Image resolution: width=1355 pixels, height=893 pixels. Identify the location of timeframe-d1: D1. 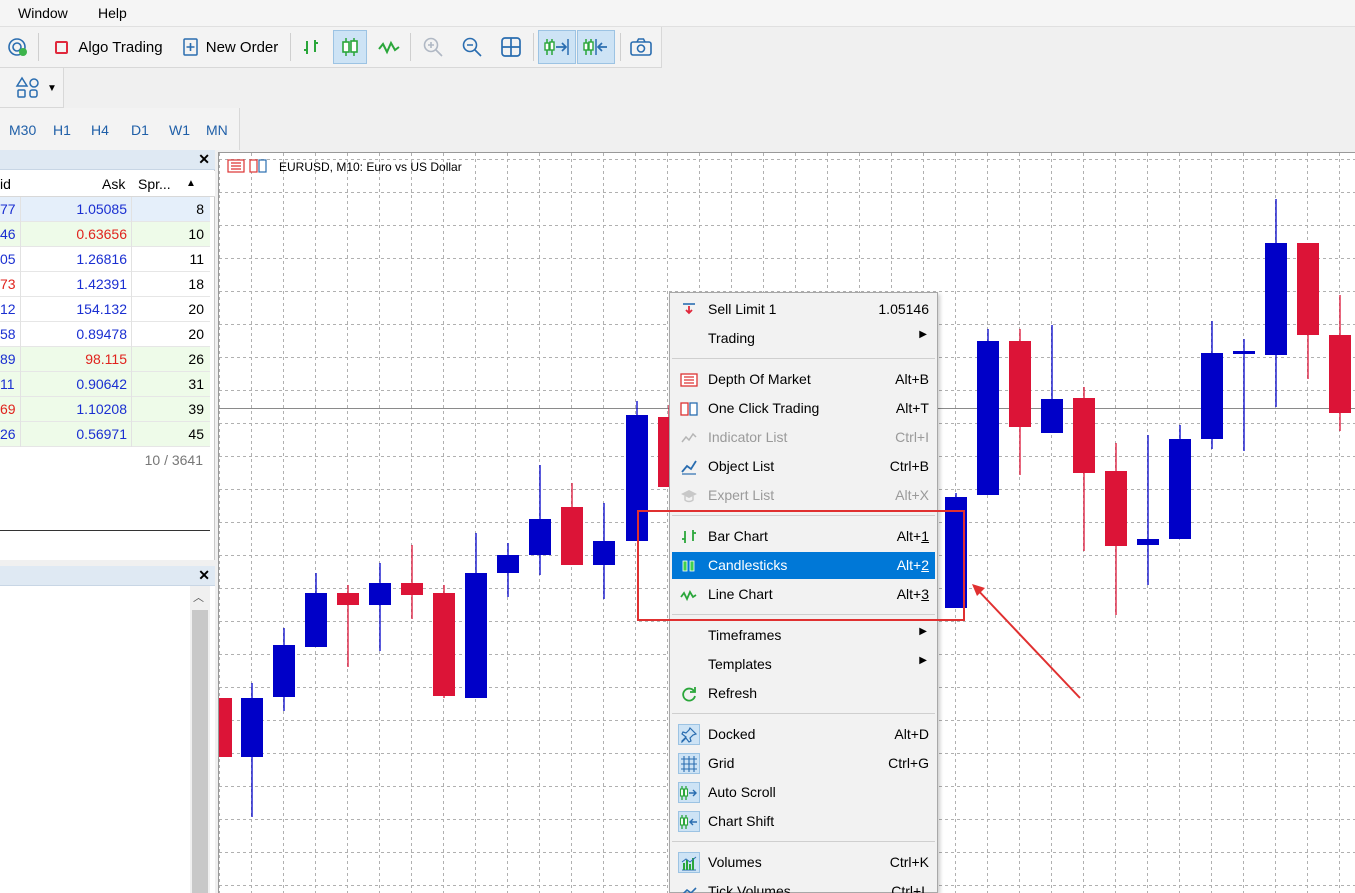
(140, 130).